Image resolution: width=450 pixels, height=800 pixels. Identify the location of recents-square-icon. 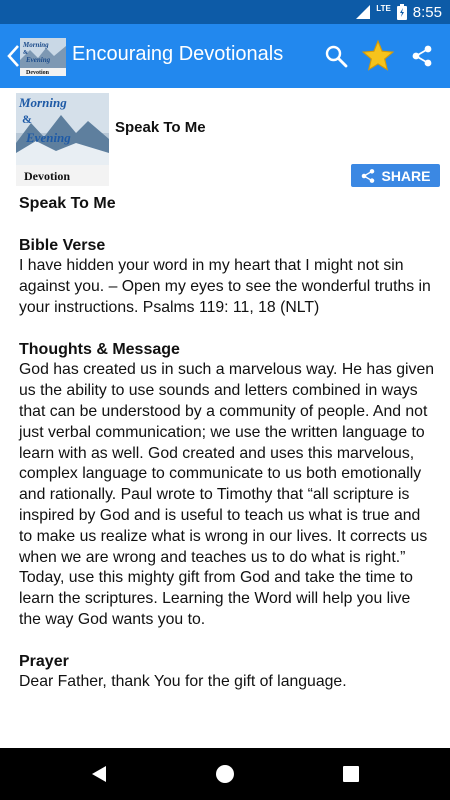
(351, 774).